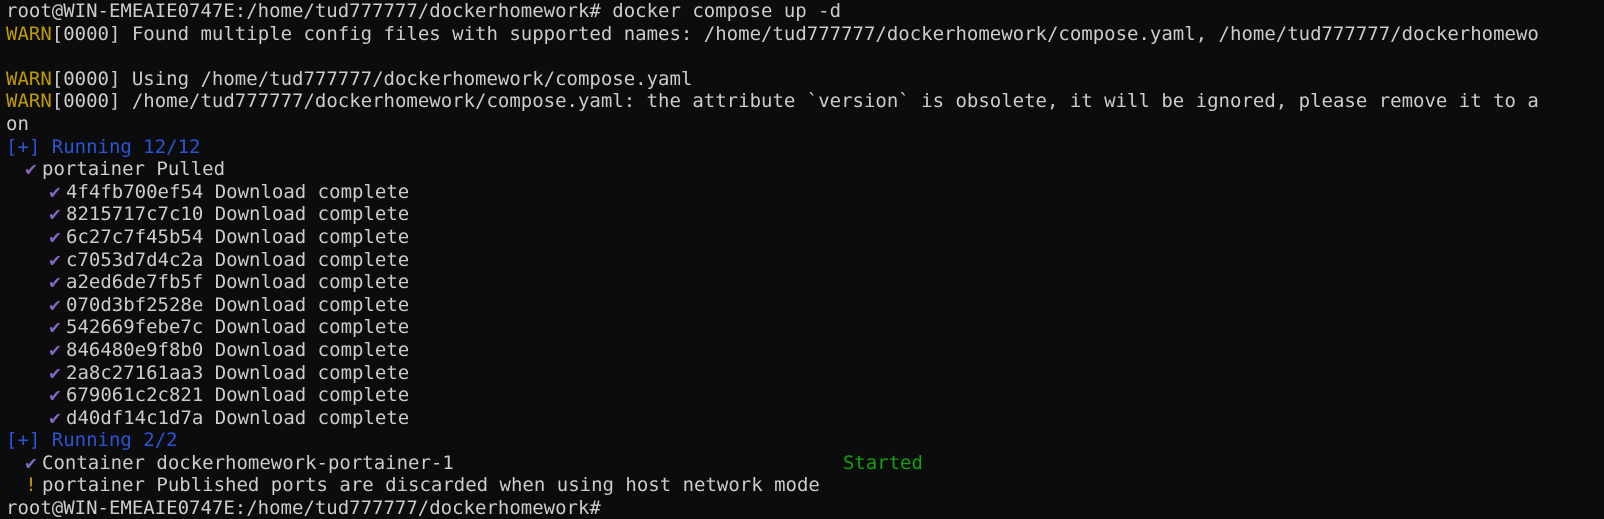 This screenshot has height=519, width=1604. Describe the element at coordinates (882, 462) in the screenshot. I see `started-status: Started` at that location.